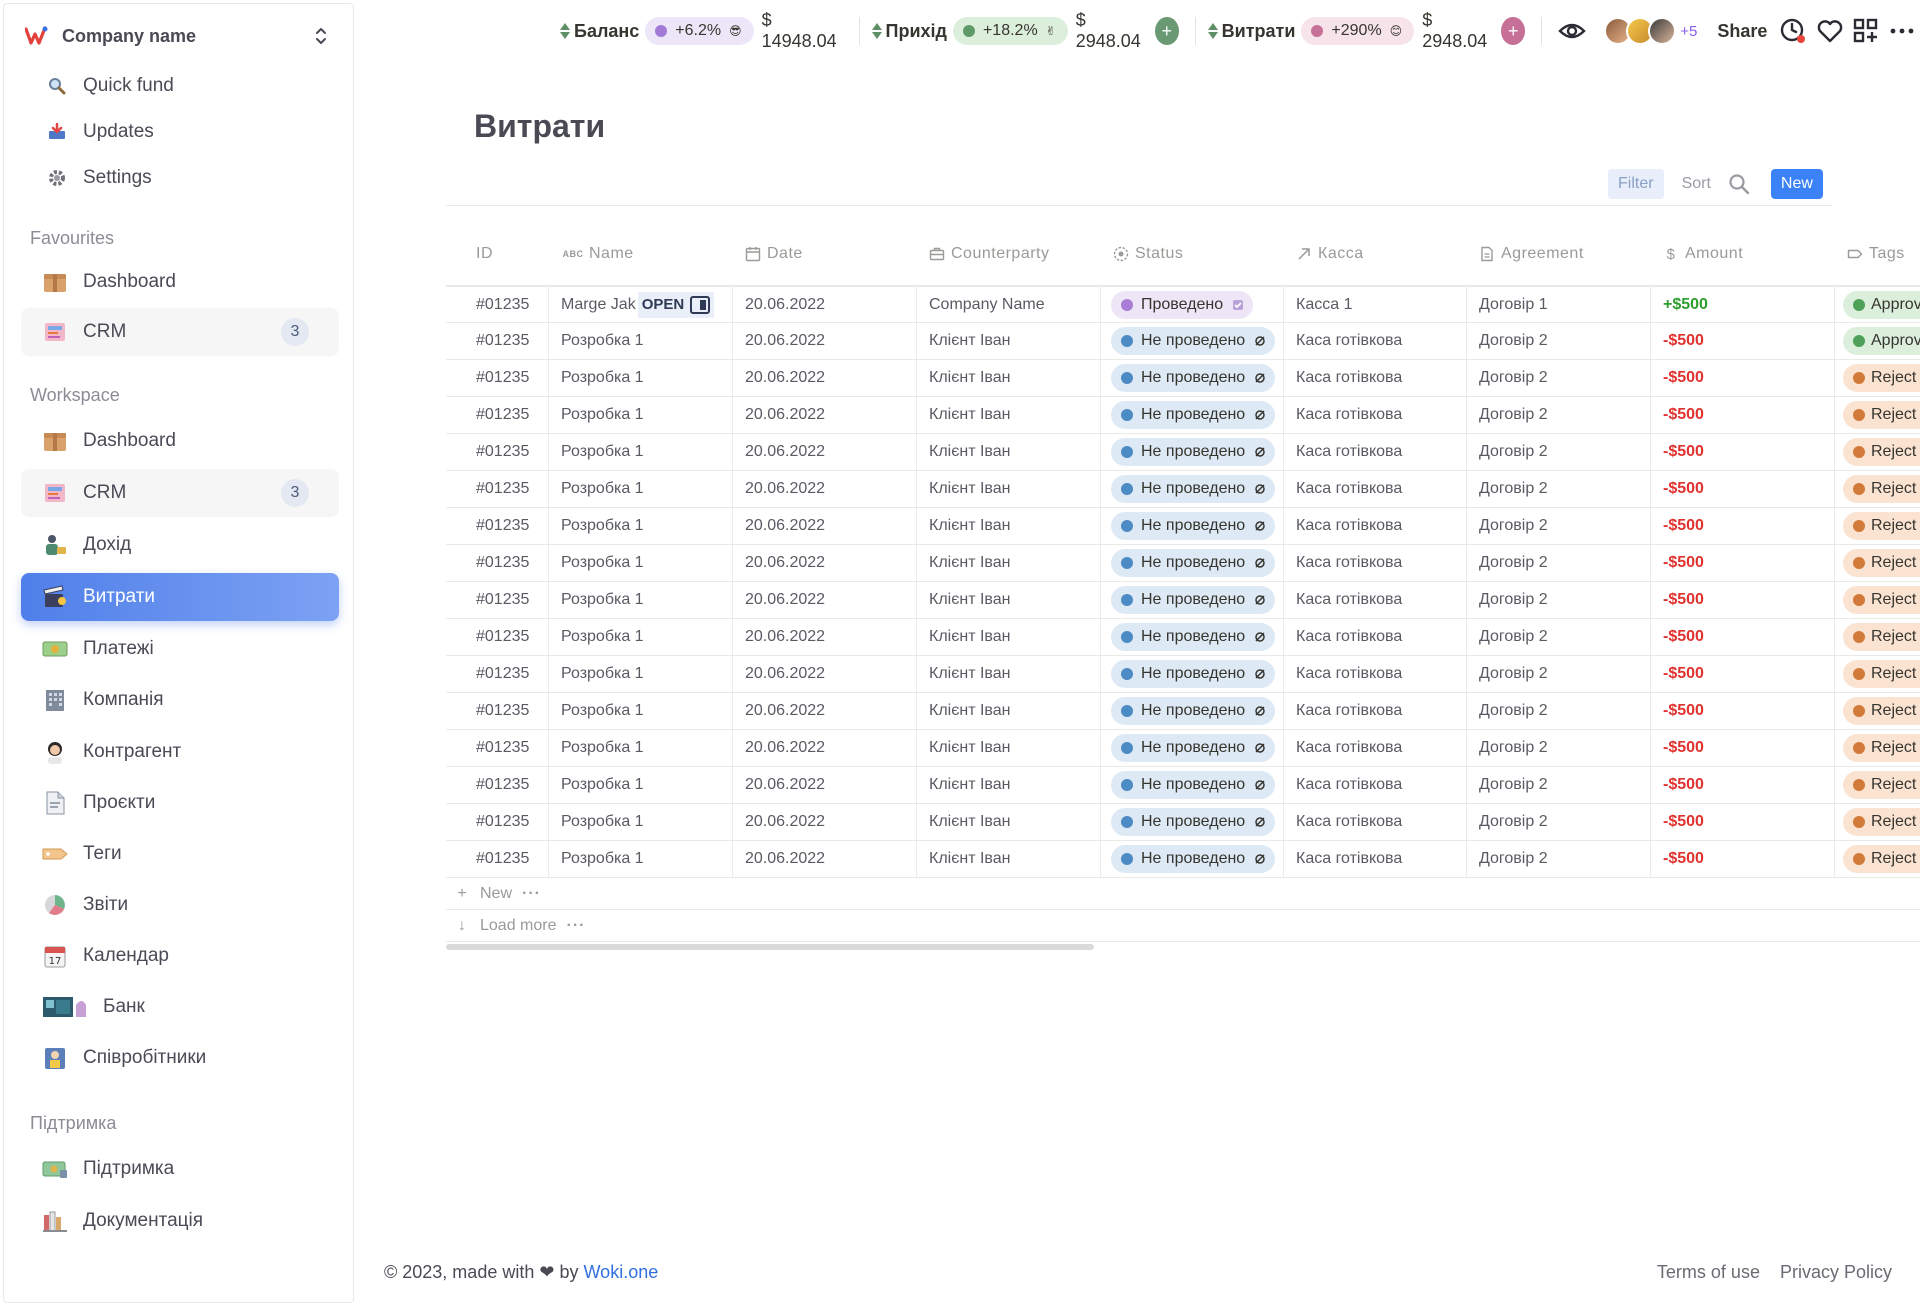  What do you see at coordinates (1559, 254) in the screenshot?
I see `column-header-agreement: Agreement` at bounding box center [1559, 254].